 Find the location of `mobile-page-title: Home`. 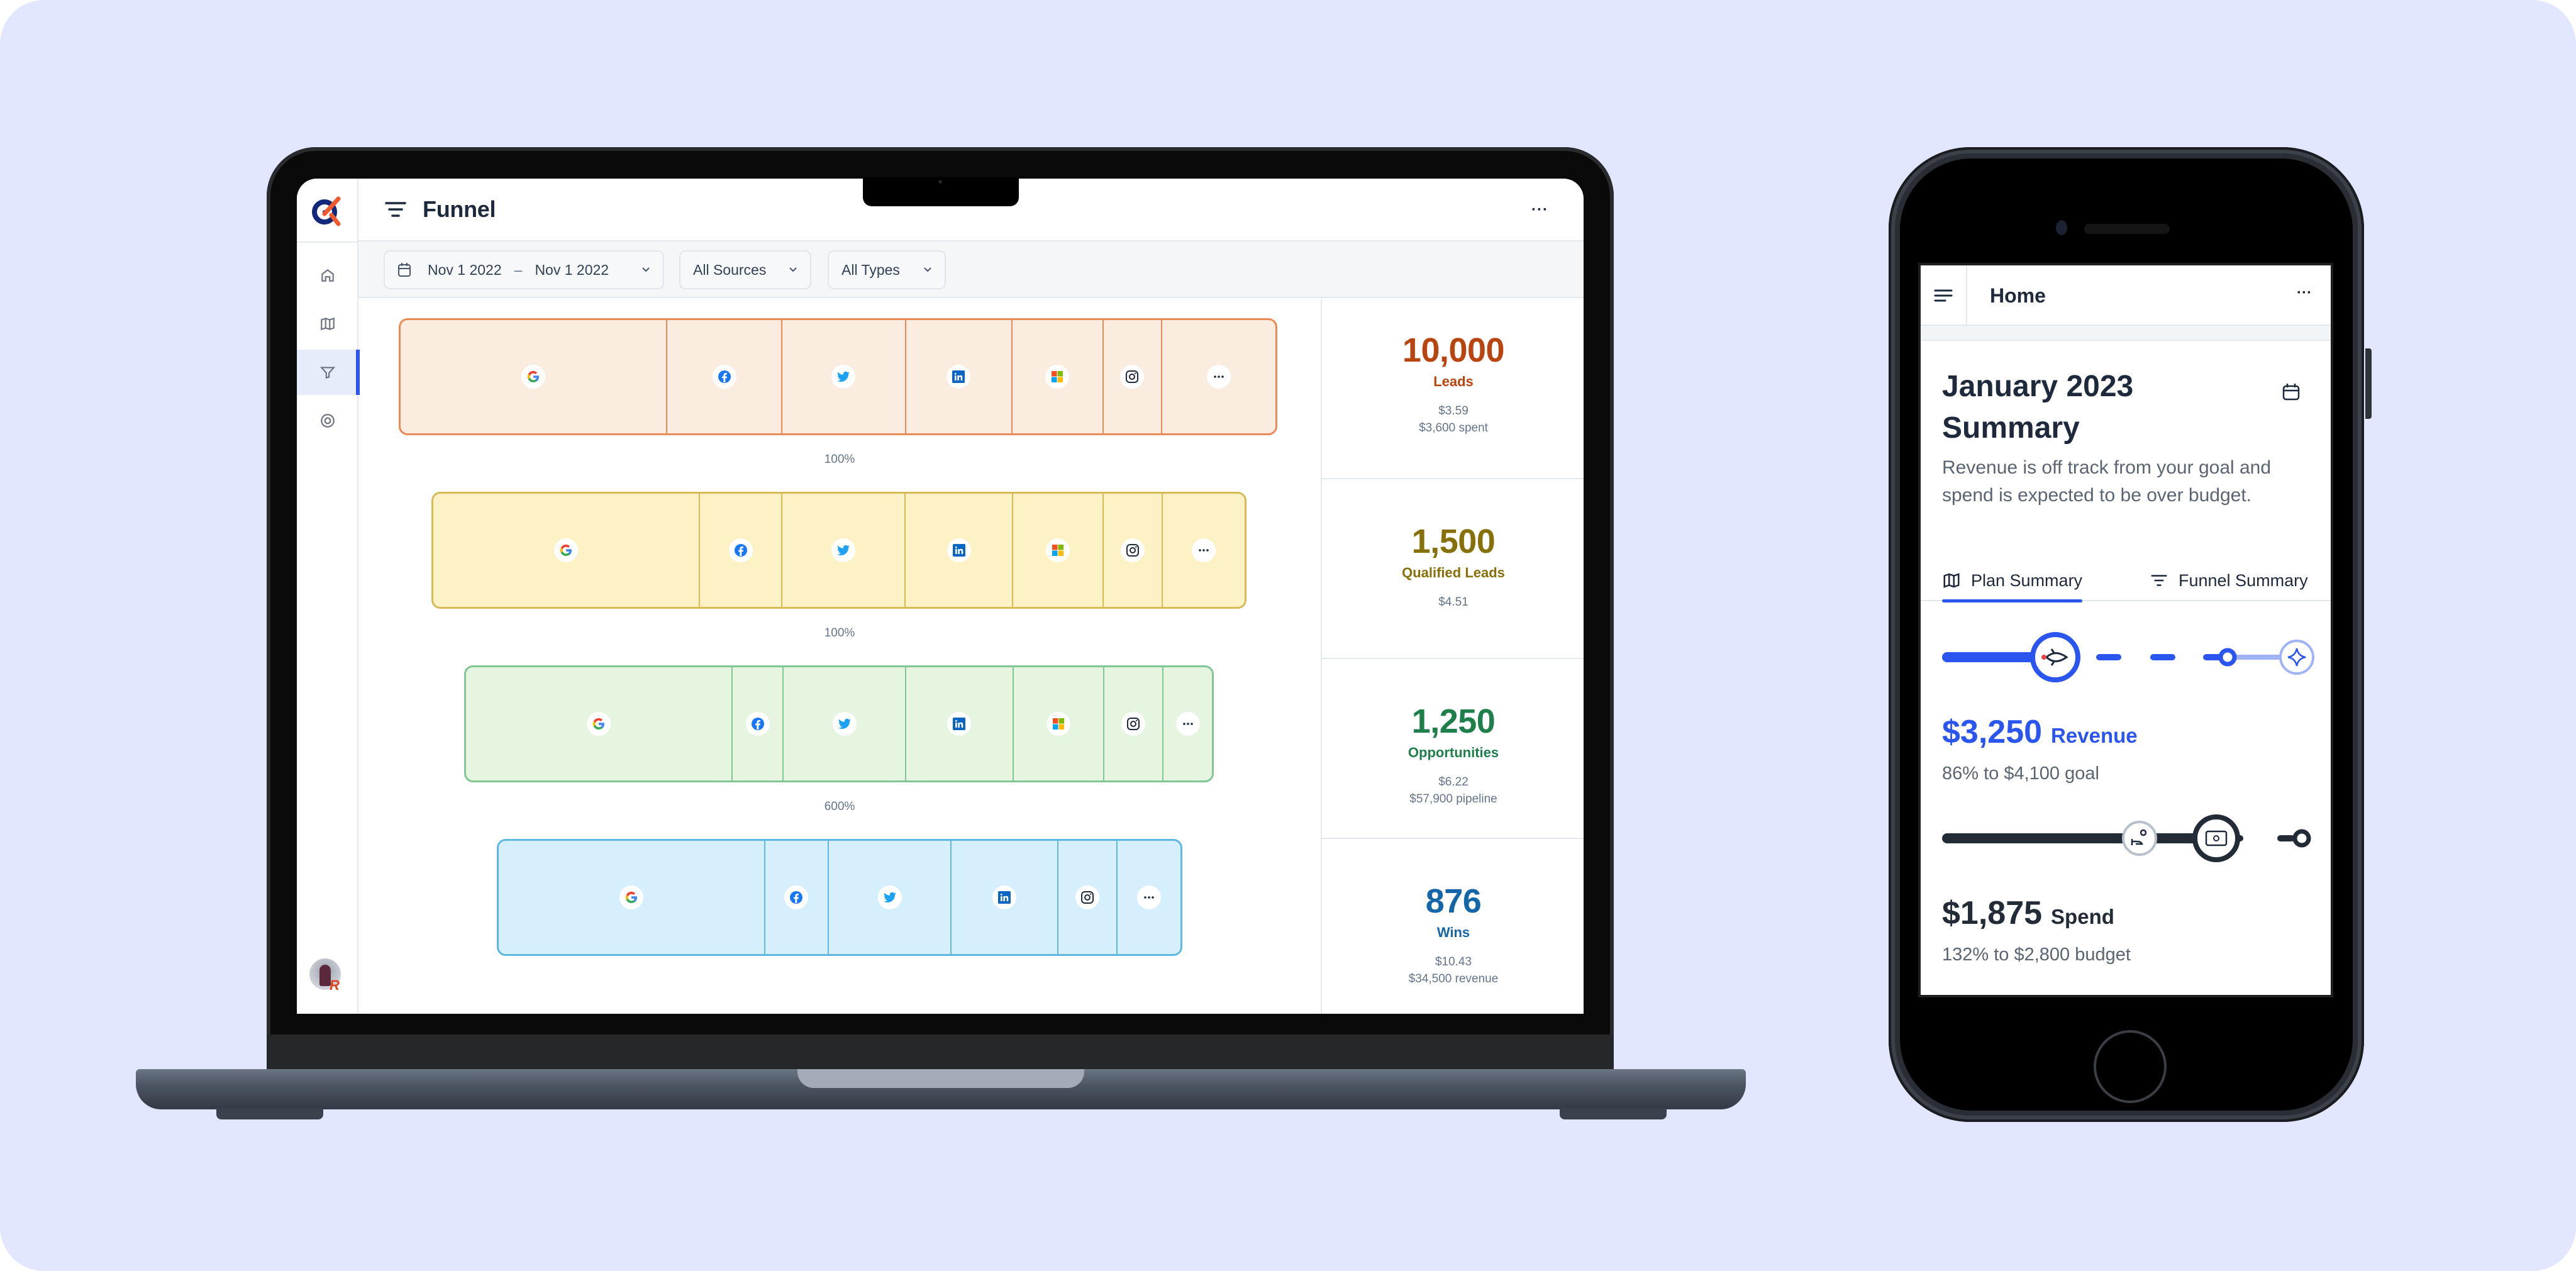

mobile-page-title: Home is located at coordinates (2018, 295).